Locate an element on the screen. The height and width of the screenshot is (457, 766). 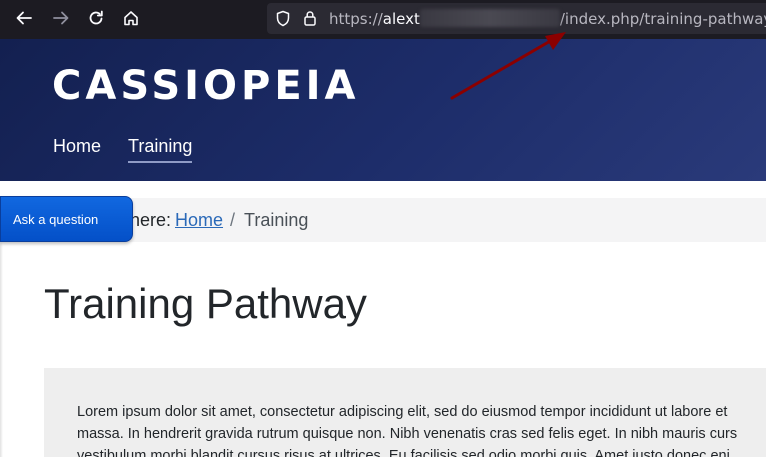
breadcrumb-home-link: Home is located at coordinates (199, 220).